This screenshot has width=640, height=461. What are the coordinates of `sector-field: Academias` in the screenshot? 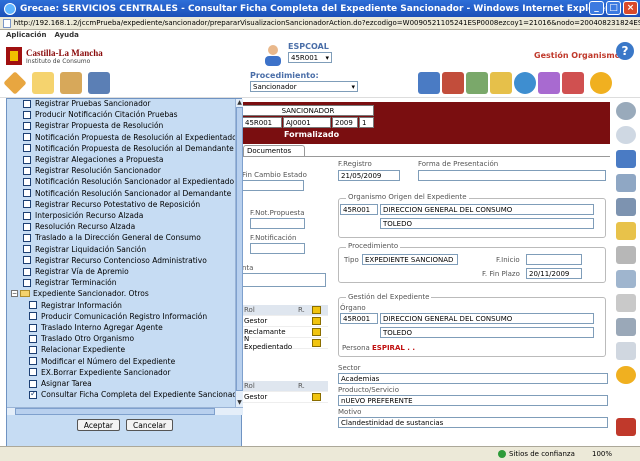 It's located at (473, 378).